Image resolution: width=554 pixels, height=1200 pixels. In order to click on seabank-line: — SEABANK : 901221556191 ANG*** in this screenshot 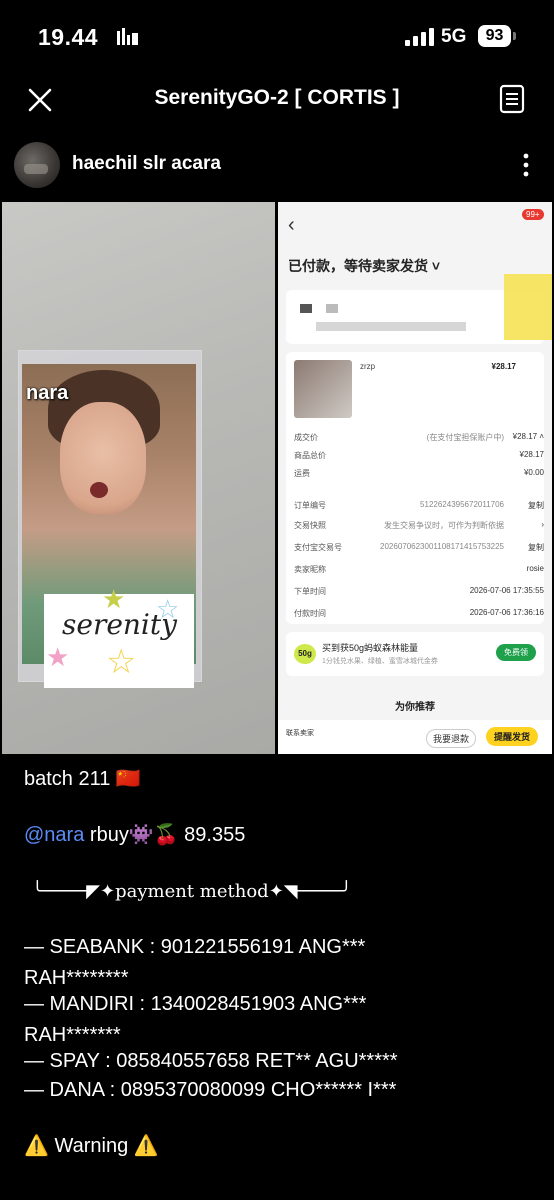, I will do `click(195, 947)`.